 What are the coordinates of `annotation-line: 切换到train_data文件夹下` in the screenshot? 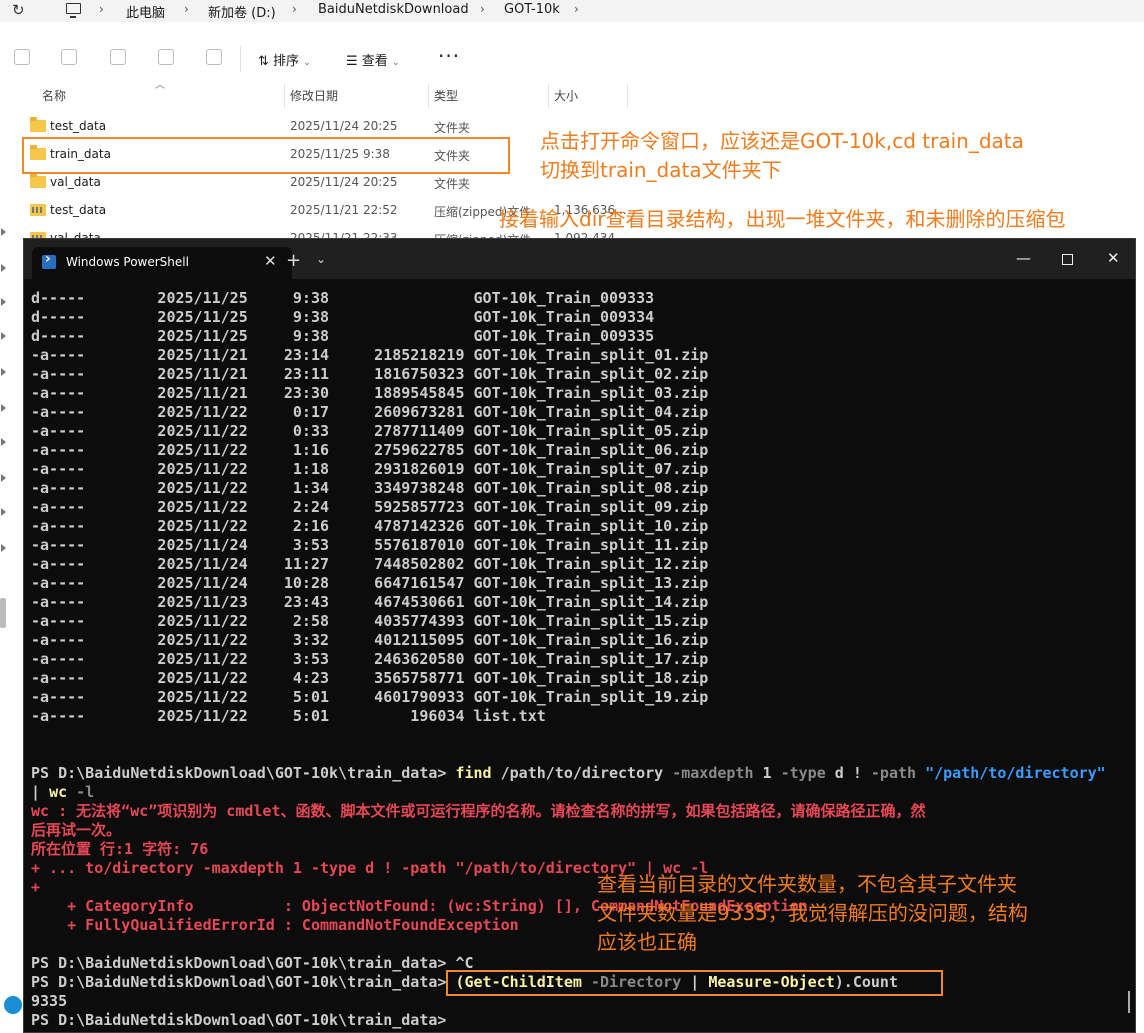 It's located at (661, 170).